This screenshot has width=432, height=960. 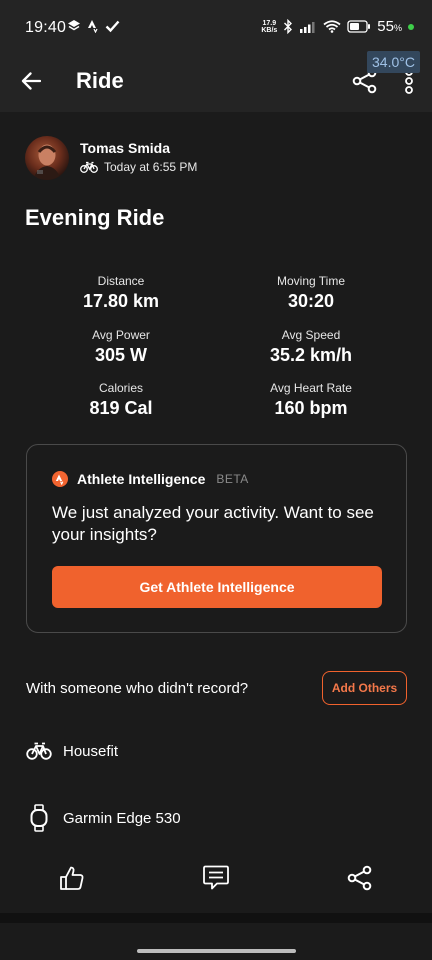 What do you see at coordinates (311, 335) in the screenshot?
I see `stat-label: Avg Speed` at bounding box center [311, 335].